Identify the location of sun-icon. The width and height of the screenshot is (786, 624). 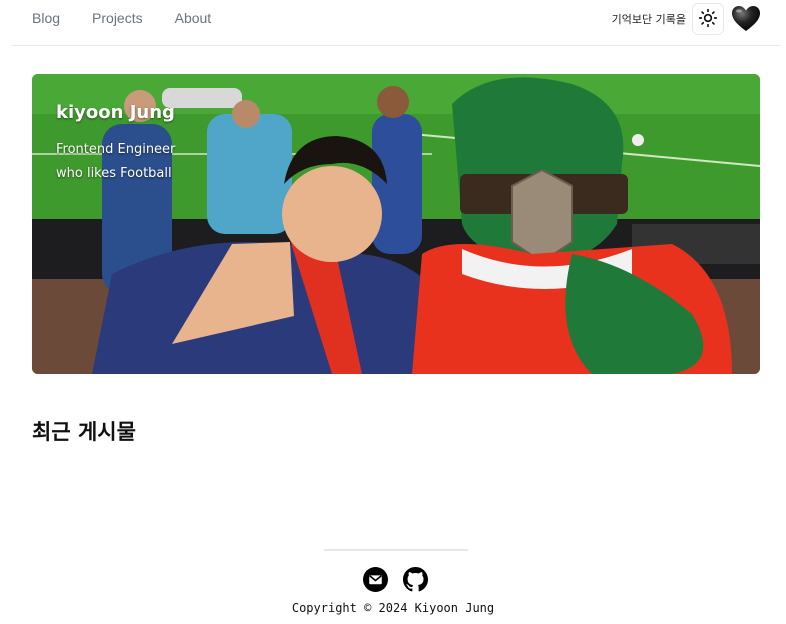
(708, 19).